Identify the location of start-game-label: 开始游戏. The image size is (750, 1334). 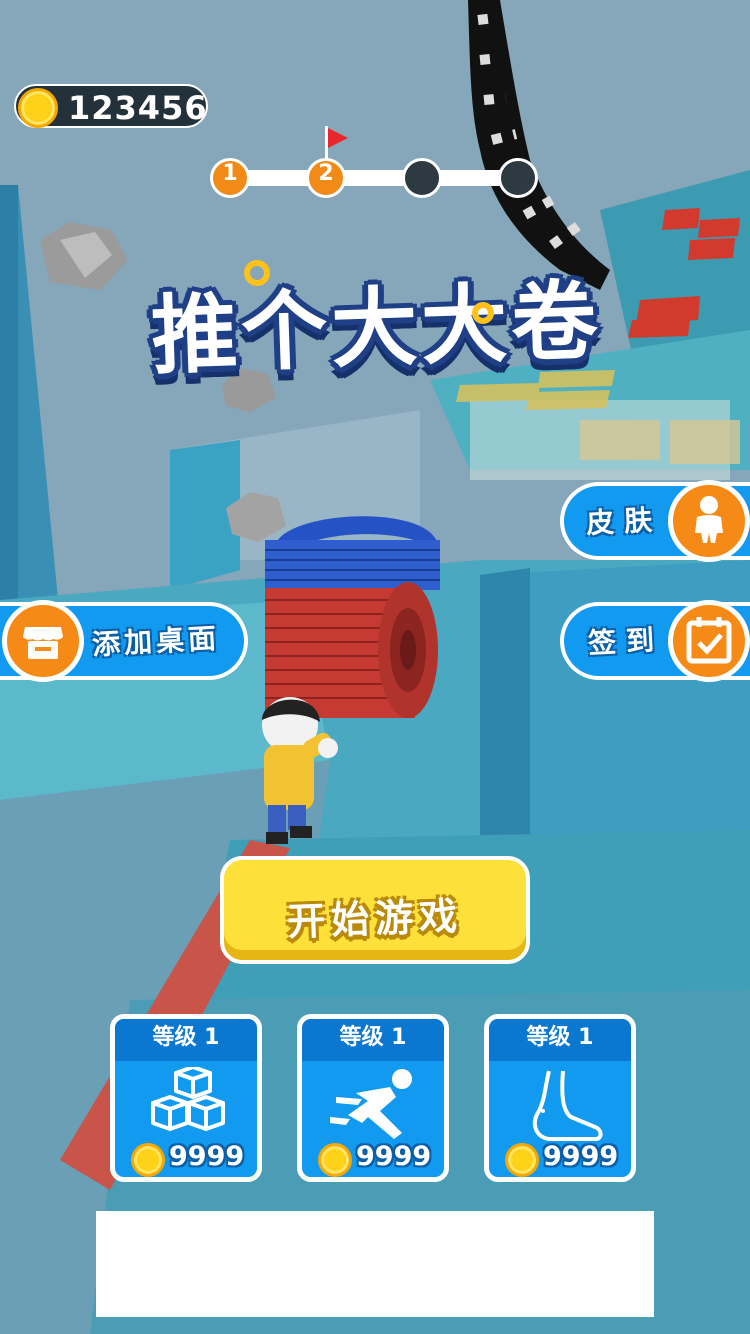
(375, 919).